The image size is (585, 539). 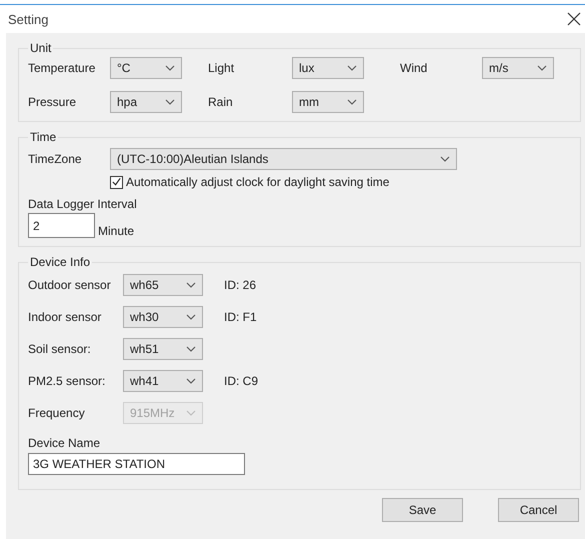 What do you see at coordinates (116, 182) in the screenshot?
I see `checkbox` at bounding box center [116, 182].